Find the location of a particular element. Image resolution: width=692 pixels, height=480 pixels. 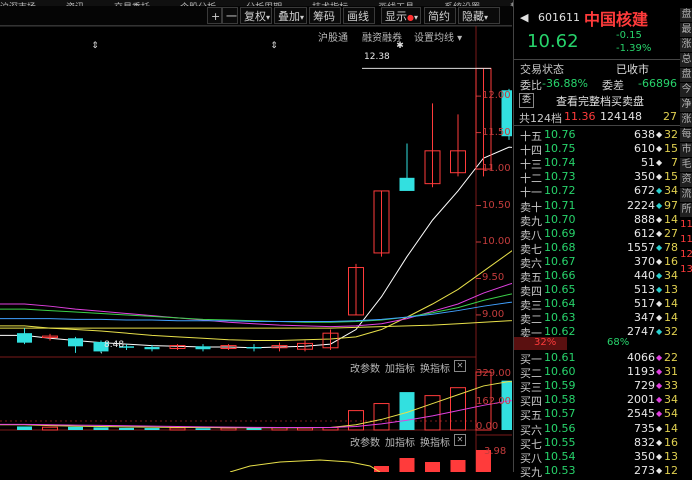

side-tab: 12 is located at coordinates (686, 255).